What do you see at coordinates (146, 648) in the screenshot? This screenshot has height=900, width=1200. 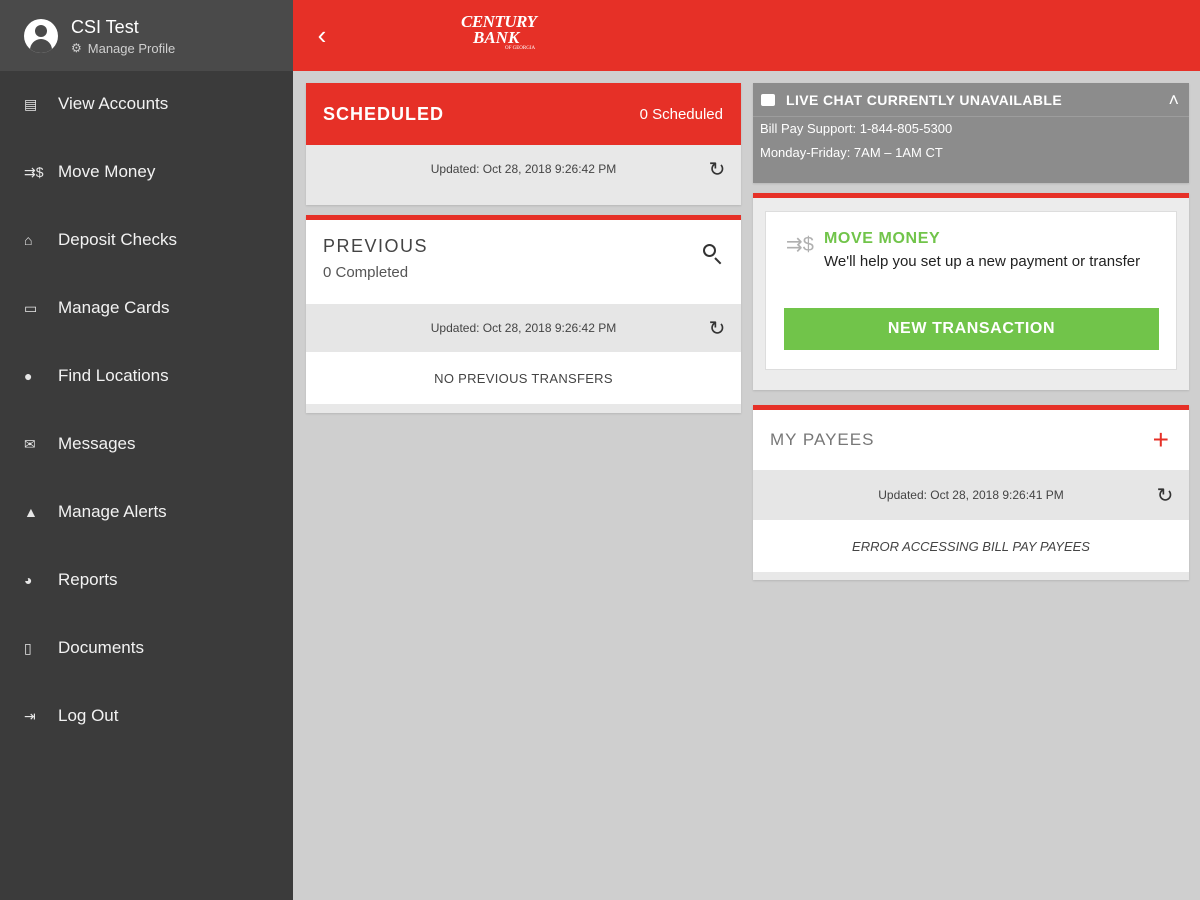 I see `sidebar-item-documents: ▯ Documents` at bounding box center [146, 648].